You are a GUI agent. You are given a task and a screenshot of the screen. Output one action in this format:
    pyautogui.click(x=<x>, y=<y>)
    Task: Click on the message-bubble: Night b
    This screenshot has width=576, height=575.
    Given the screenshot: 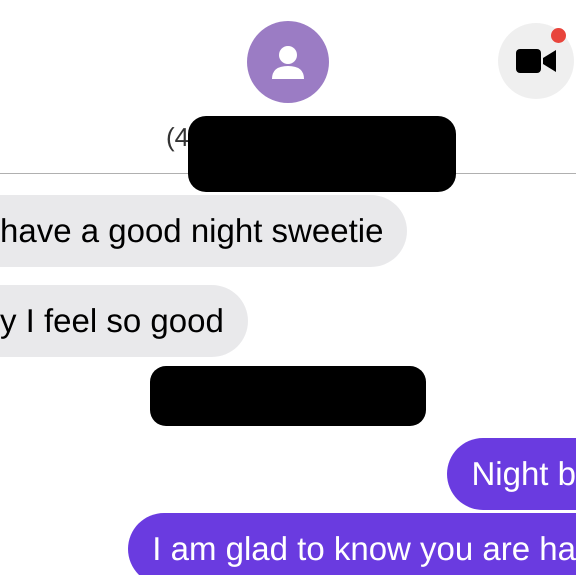 What is the action you would take?
    pyautogui.click(x=511, y=474)
    